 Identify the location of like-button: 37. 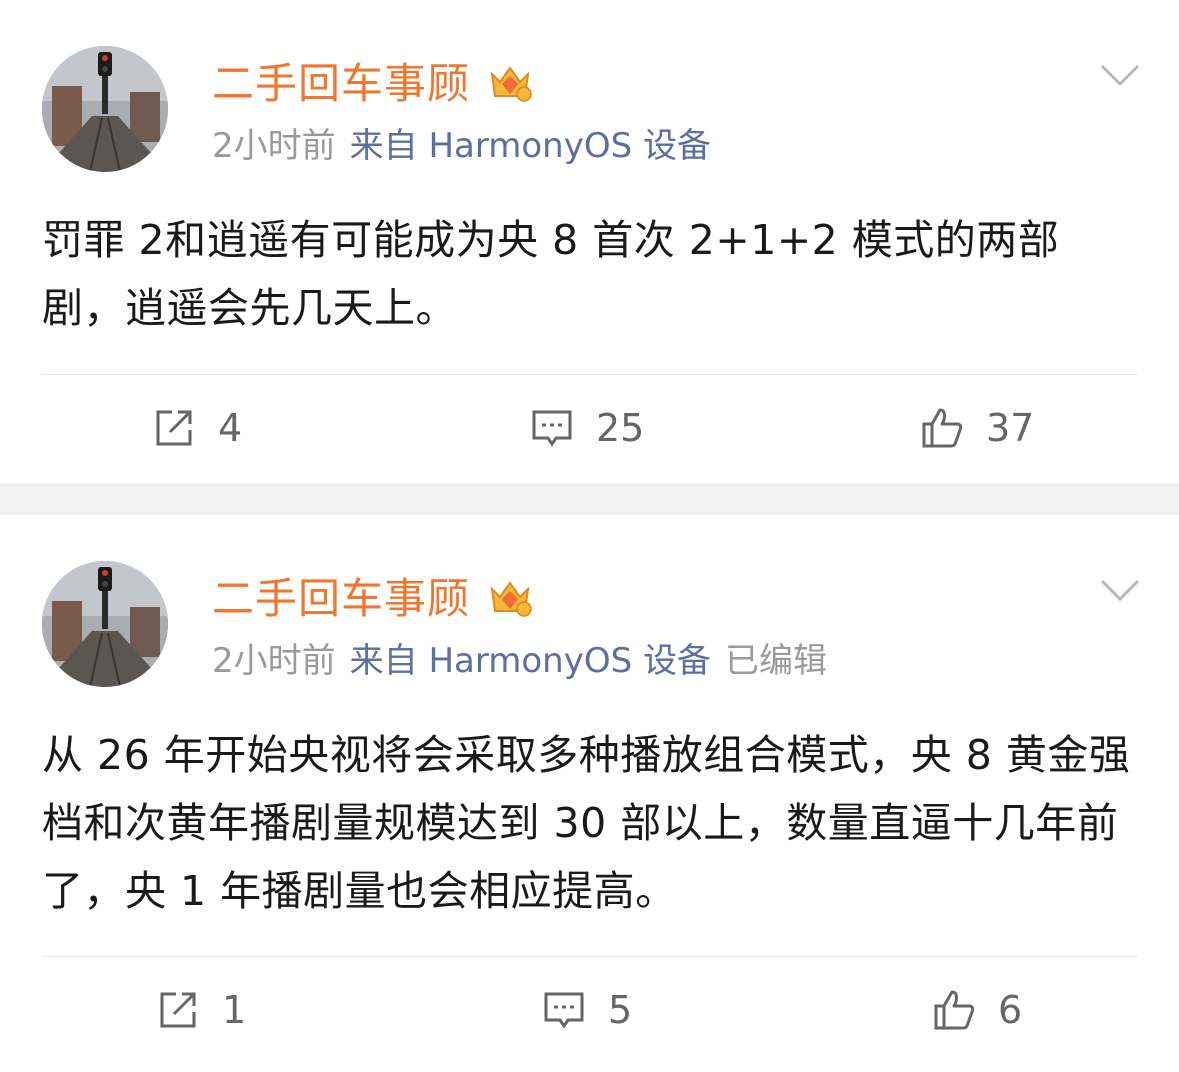
(977, 428).